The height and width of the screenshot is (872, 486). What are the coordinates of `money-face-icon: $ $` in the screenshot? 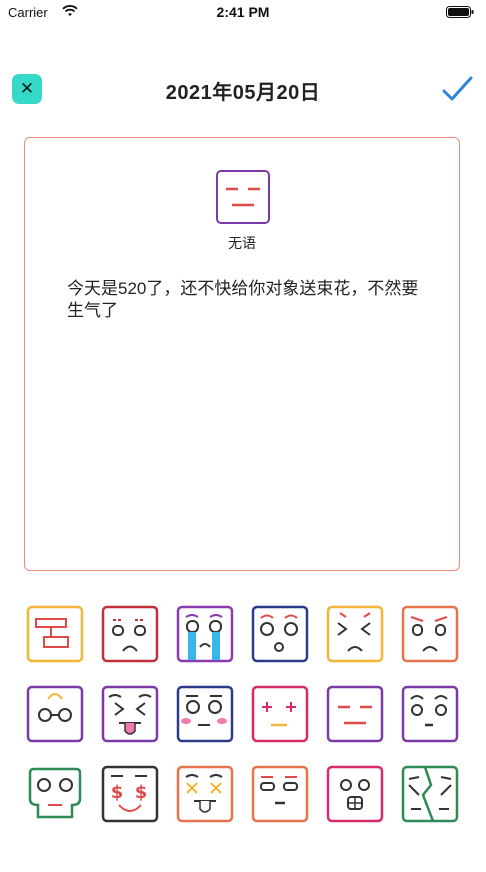 It's located at (130, 794).